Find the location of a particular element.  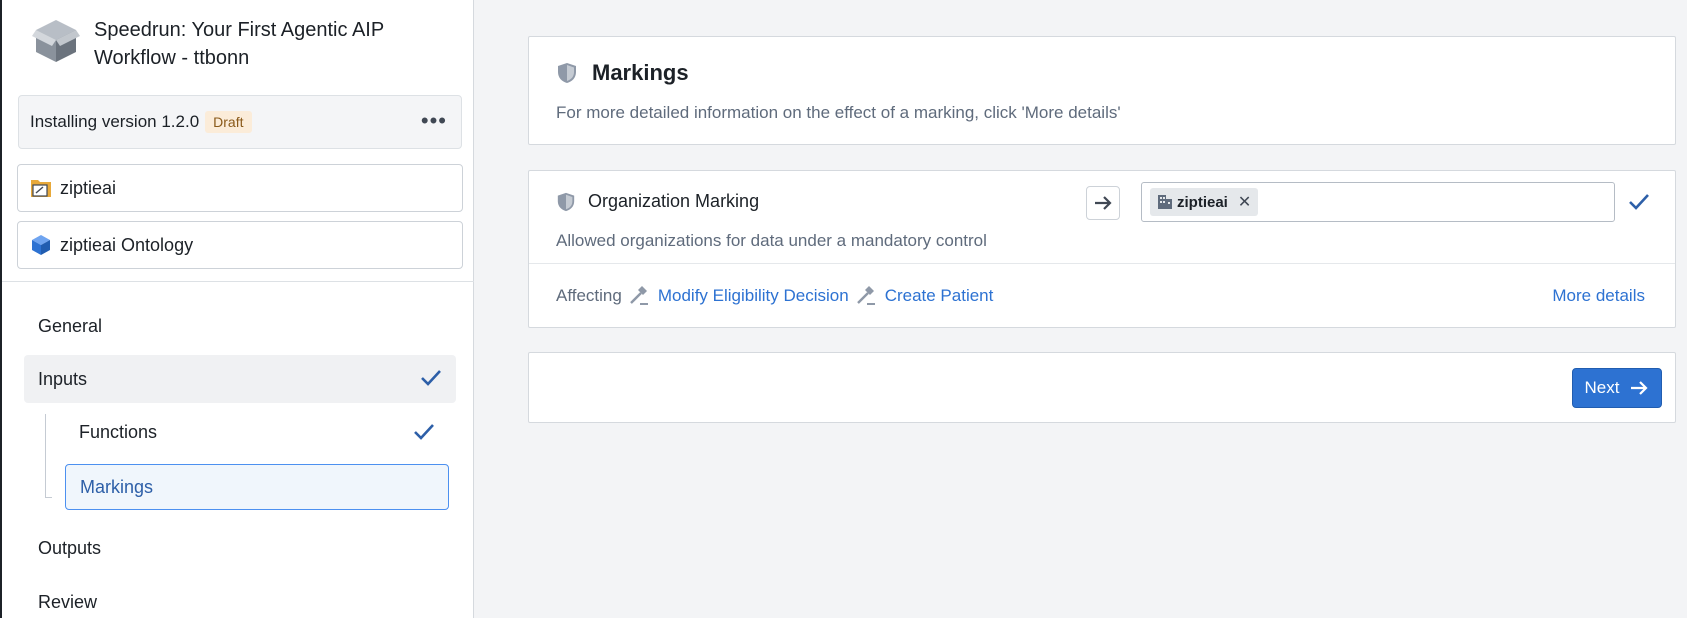

affecting-label: Affecting is located at coordinates (589, 295).